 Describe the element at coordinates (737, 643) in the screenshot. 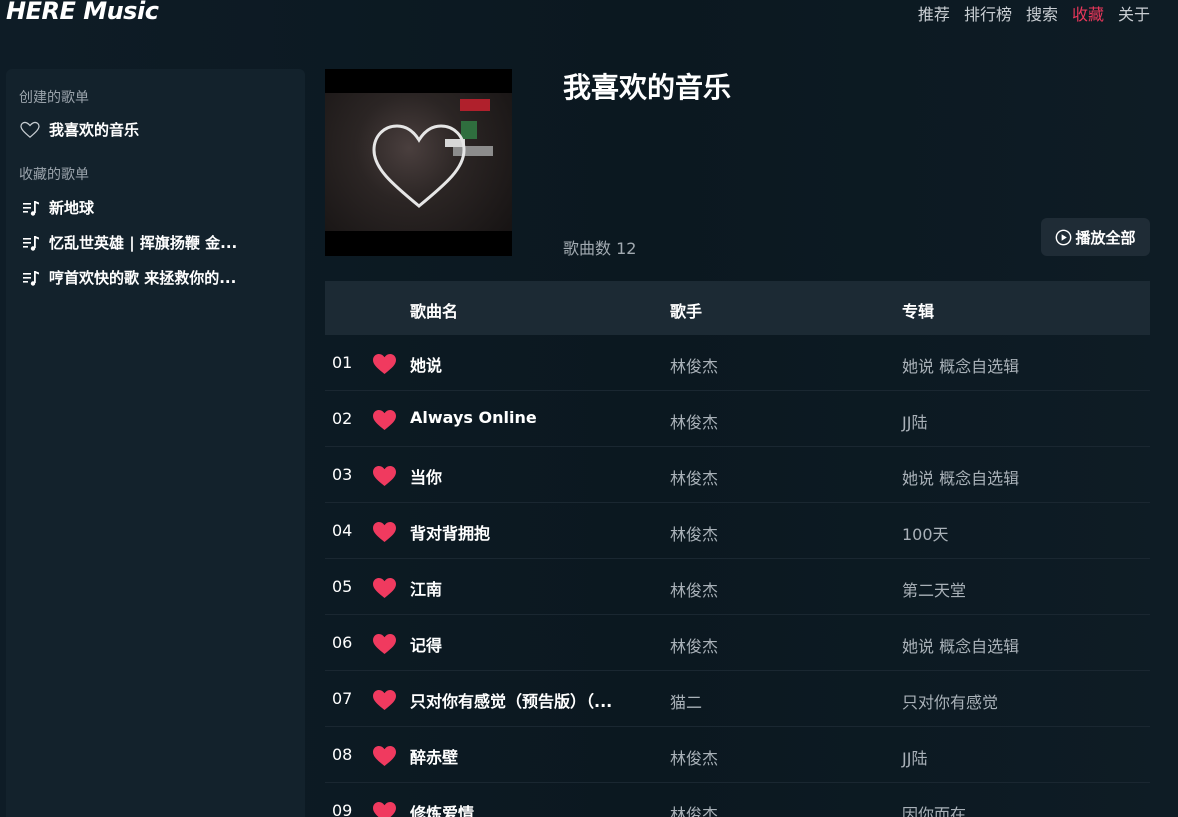

I see `table-row: 06 记得 林俊杰 她说 概念自选辑` at that location.